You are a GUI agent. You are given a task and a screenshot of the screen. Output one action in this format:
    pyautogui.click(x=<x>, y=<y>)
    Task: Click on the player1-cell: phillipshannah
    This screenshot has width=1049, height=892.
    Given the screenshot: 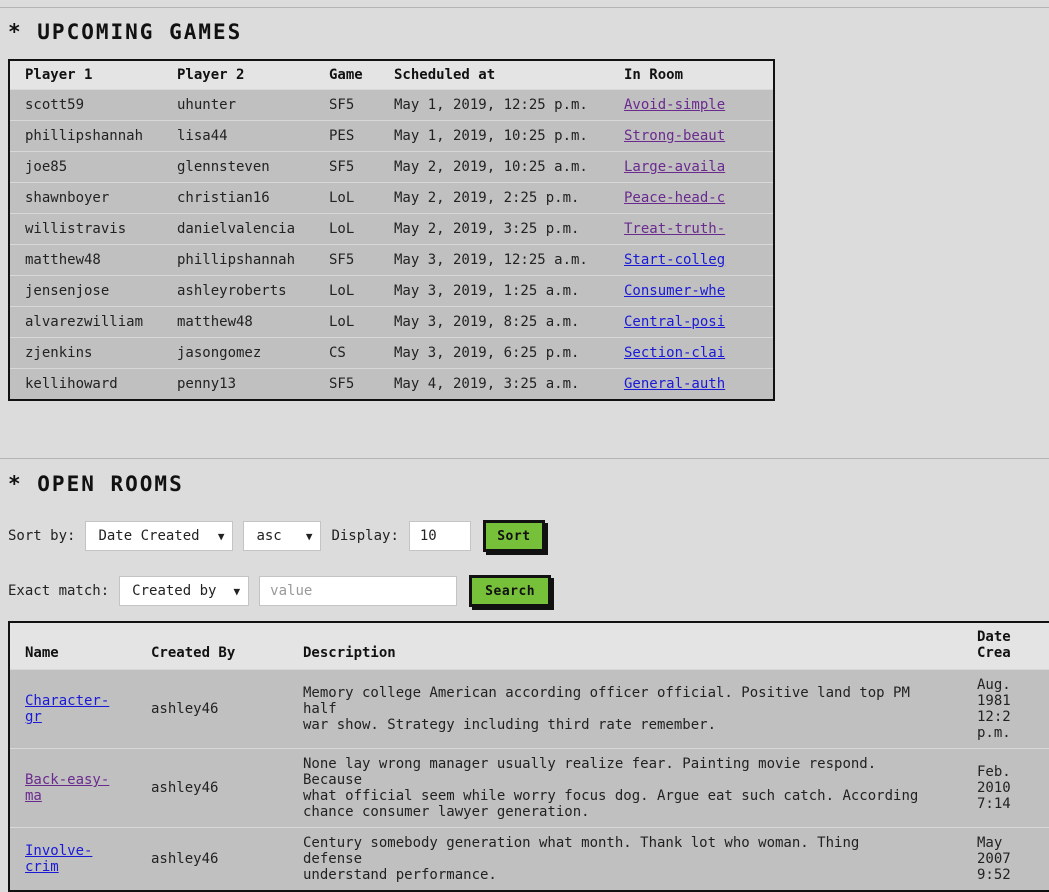 What is the action you would take?
    pyautogui.click(x=85, y=136)
    